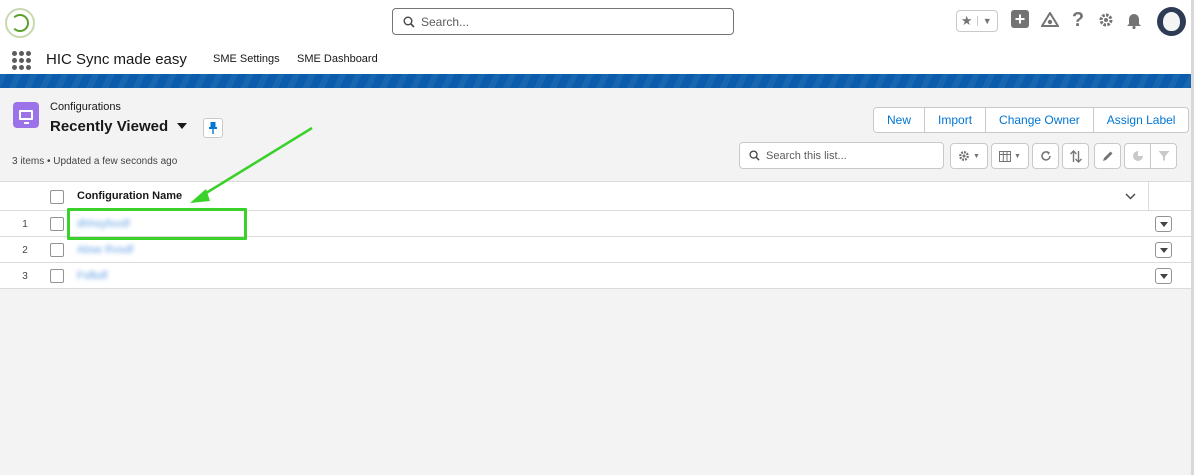  Describe the element at coordinates (597, 81) in the screenshot. I see `header-branding-stripe` at that location.